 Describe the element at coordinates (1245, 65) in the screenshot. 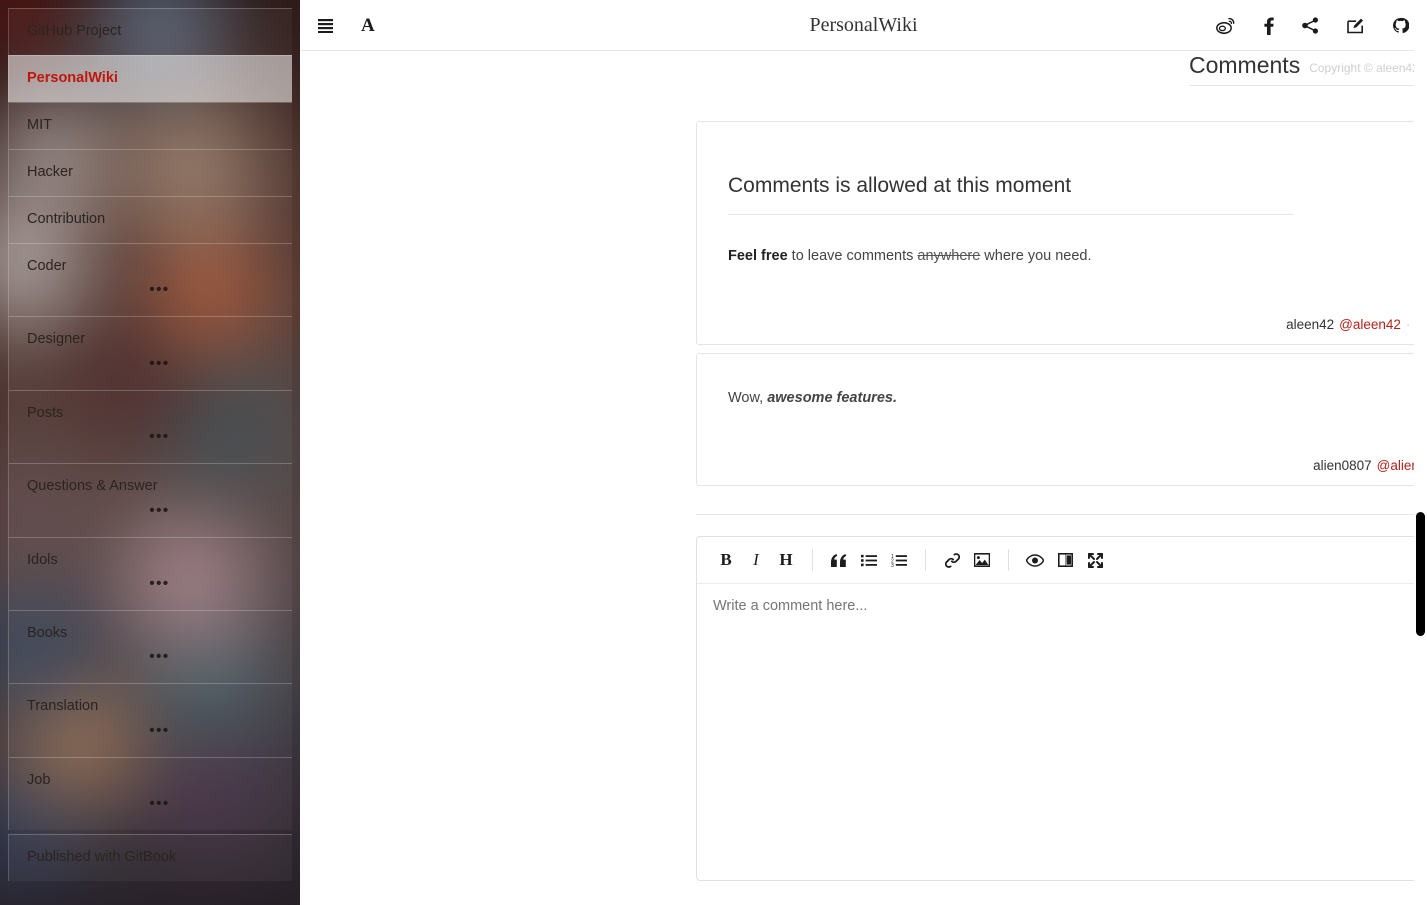

I see `comments-heading: Comments` at that location.